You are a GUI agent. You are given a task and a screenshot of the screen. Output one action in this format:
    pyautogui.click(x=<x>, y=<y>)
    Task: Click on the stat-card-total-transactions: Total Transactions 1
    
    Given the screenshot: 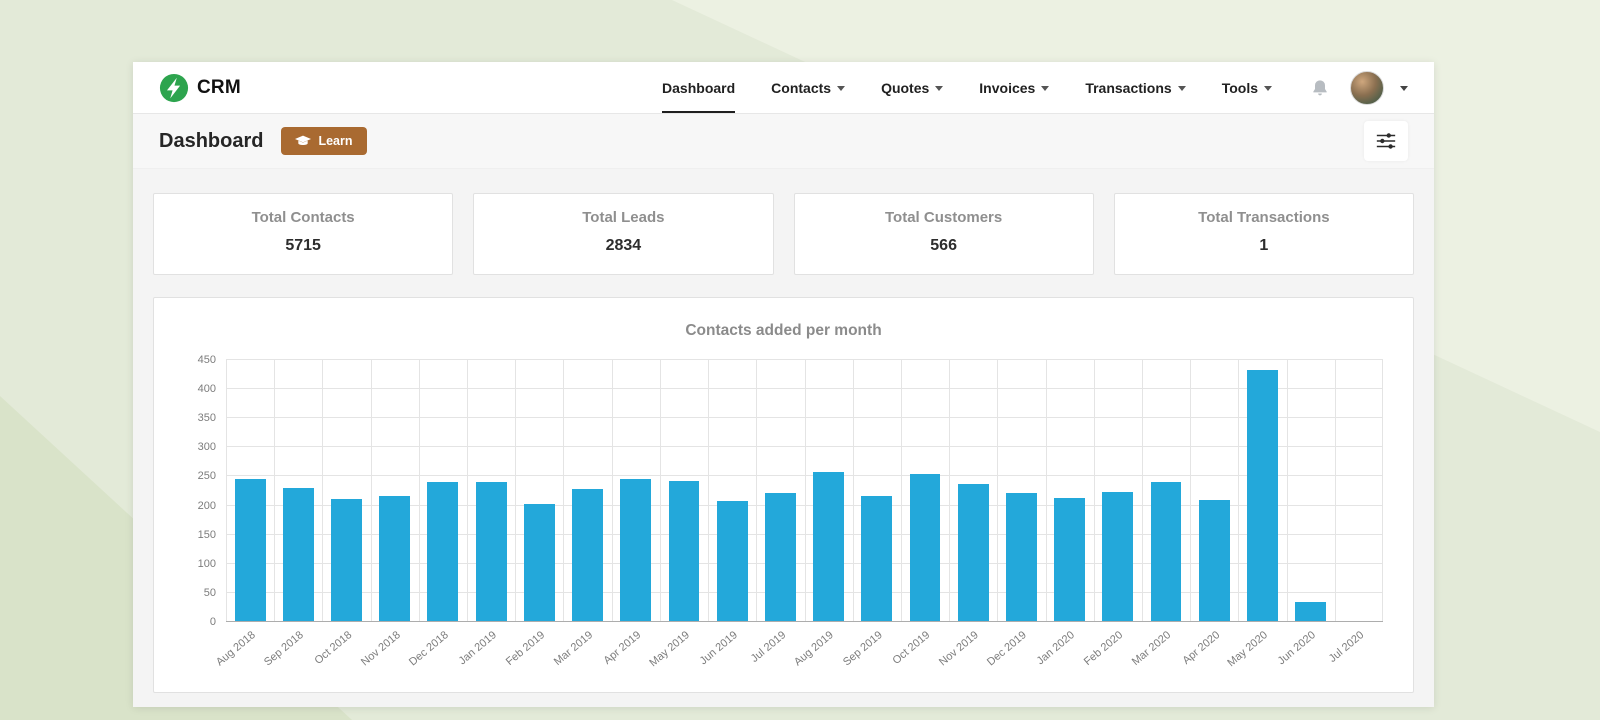 What is the action you would take?
    pyautogui.click(x=1263, y=234)
    